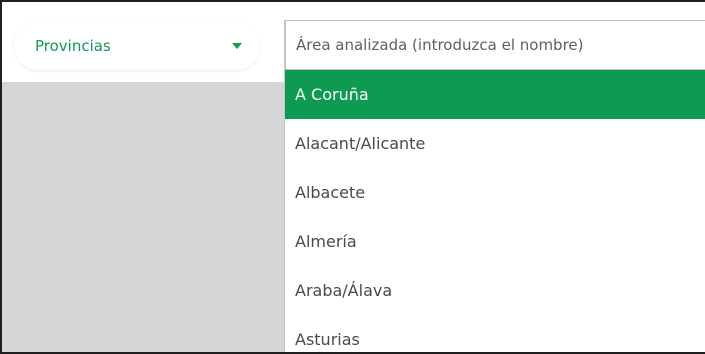 Image resolution: width=705 pixels, height=354 pixels. Describe the element at coordinates (495, 192) in the screenshot. I see `area-option-albacete: Albacete` at that location.